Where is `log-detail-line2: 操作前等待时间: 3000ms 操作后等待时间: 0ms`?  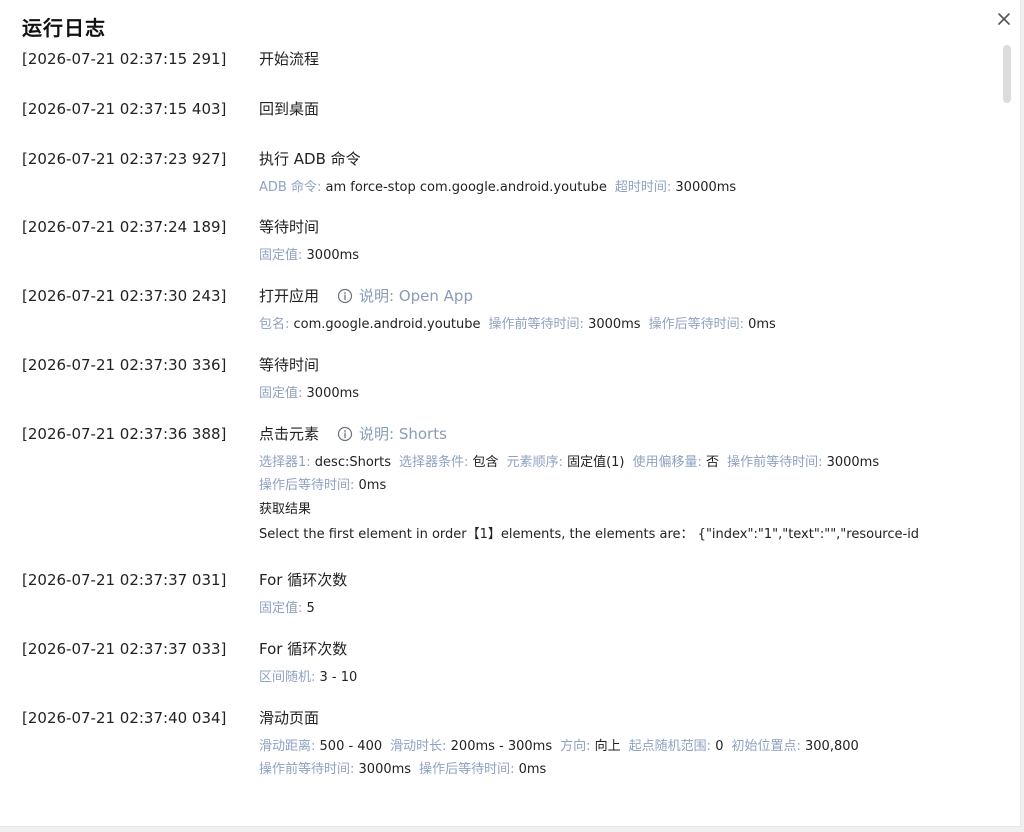
log-detail-line2: 操作前等待时间: 3000ms 操作后等待时间: 0ms is located at coordinates (629, 769).